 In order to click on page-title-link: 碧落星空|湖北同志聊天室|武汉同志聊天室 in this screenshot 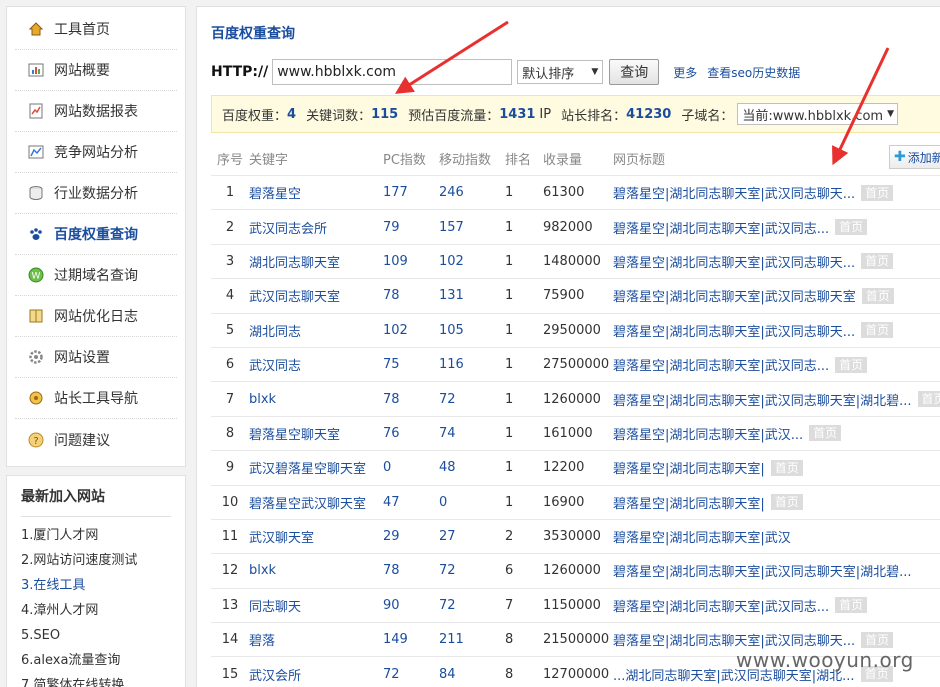, I will do `click(734, 295)`.